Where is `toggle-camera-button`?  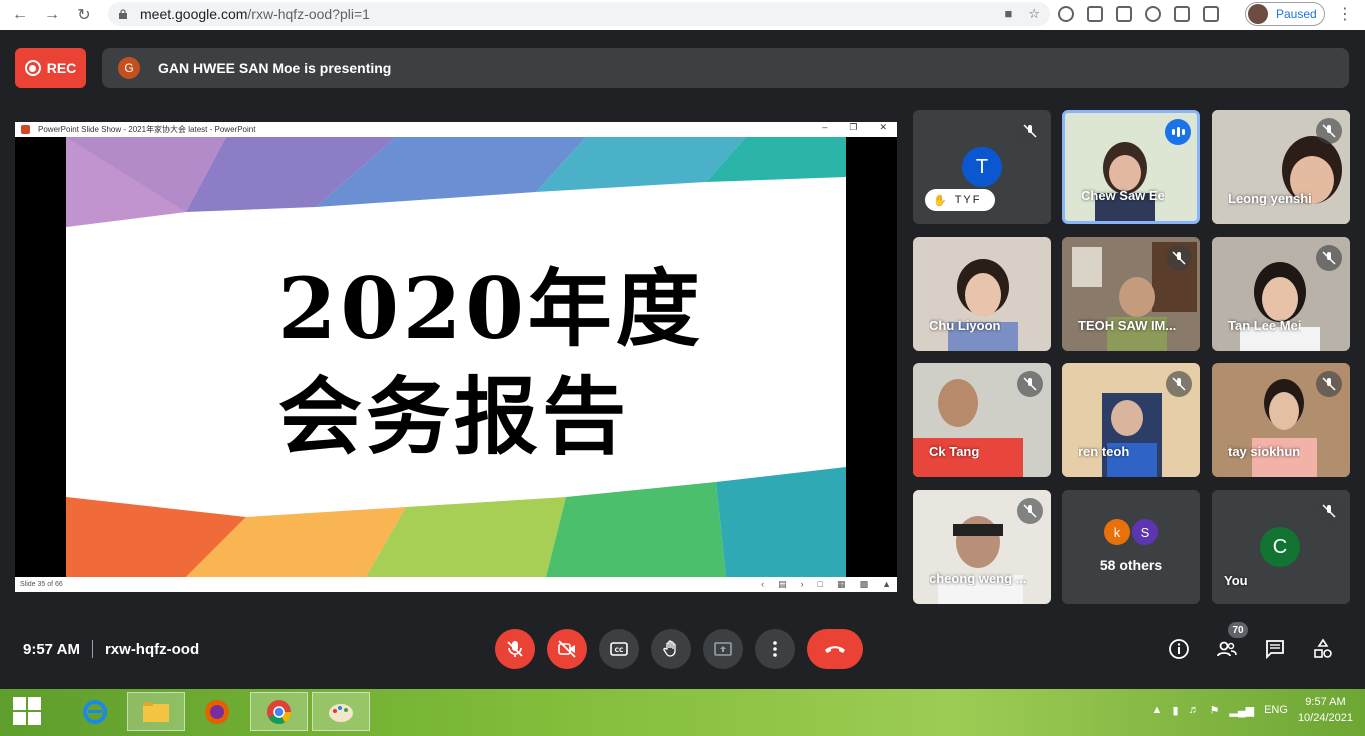
toggle-camera-button is located at coordinates (567, 649).